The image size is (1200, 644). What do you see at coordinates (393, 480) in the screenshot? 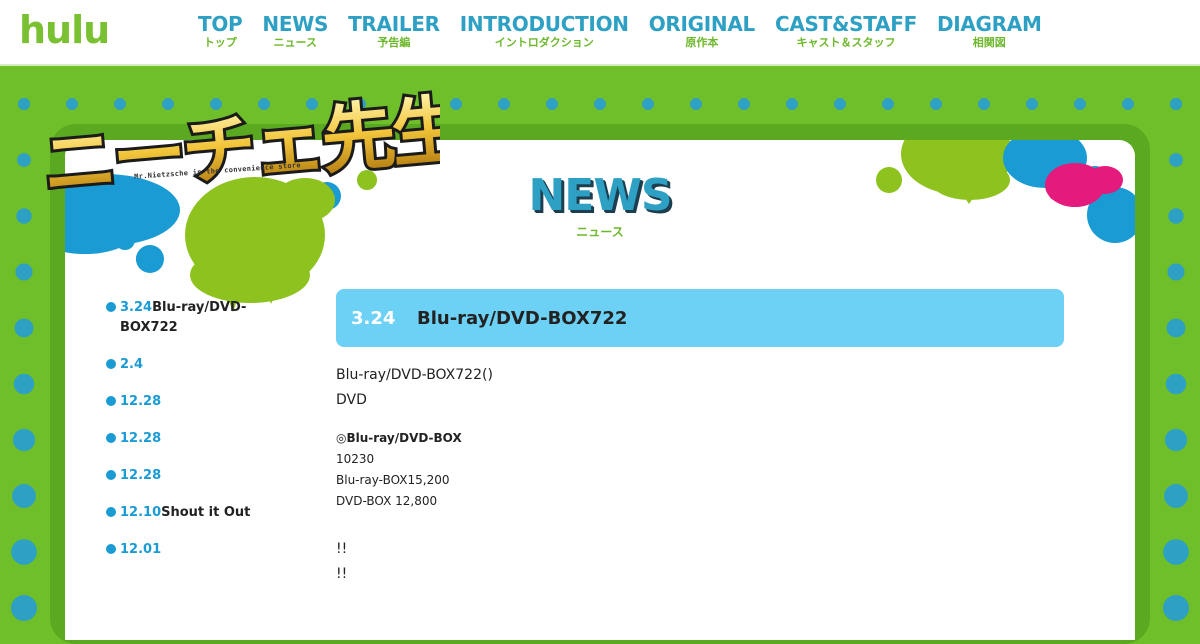
I see `article-detail: Blu-ray-BOX15,200` at bounding box center [393, 480].